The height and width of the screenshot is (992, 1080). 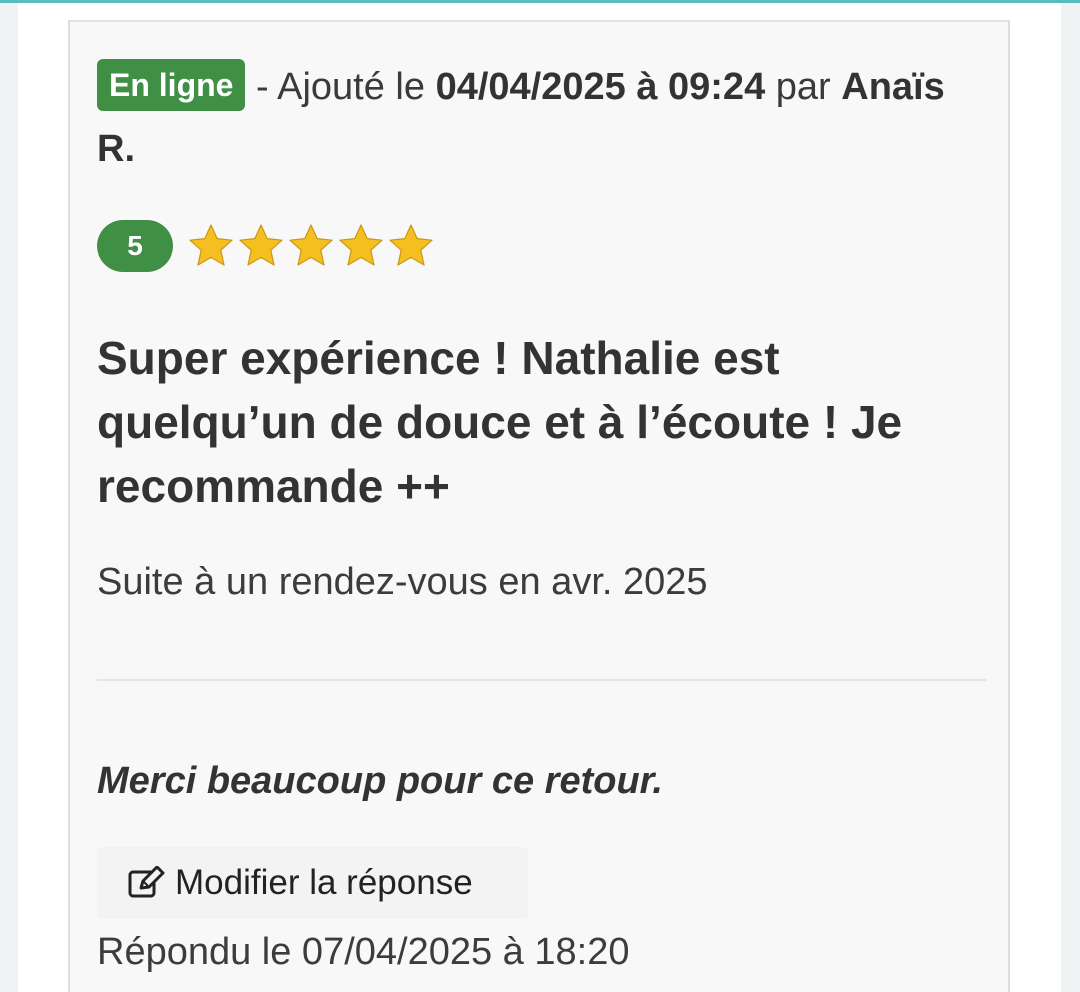 I want to click on edit-reply-button: Modifier la réponse, so click(x=312, y=883).